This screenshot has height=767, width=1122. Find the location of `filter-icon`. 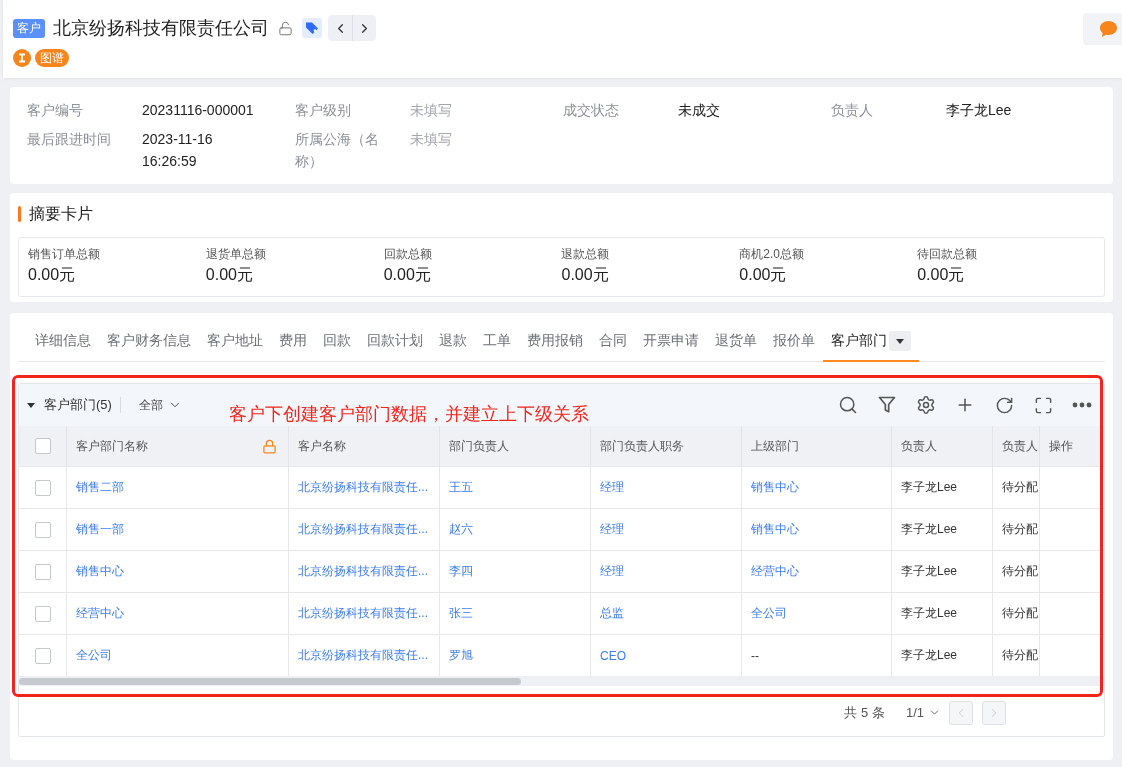

filter-icon is located at coordinates (887, 405).